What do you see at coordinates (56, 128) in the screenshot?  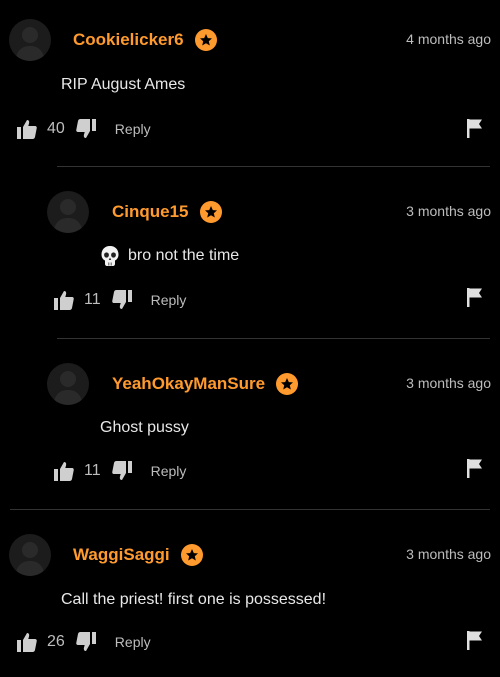 I see `like-count: 40` at bounding box center [56, 128].